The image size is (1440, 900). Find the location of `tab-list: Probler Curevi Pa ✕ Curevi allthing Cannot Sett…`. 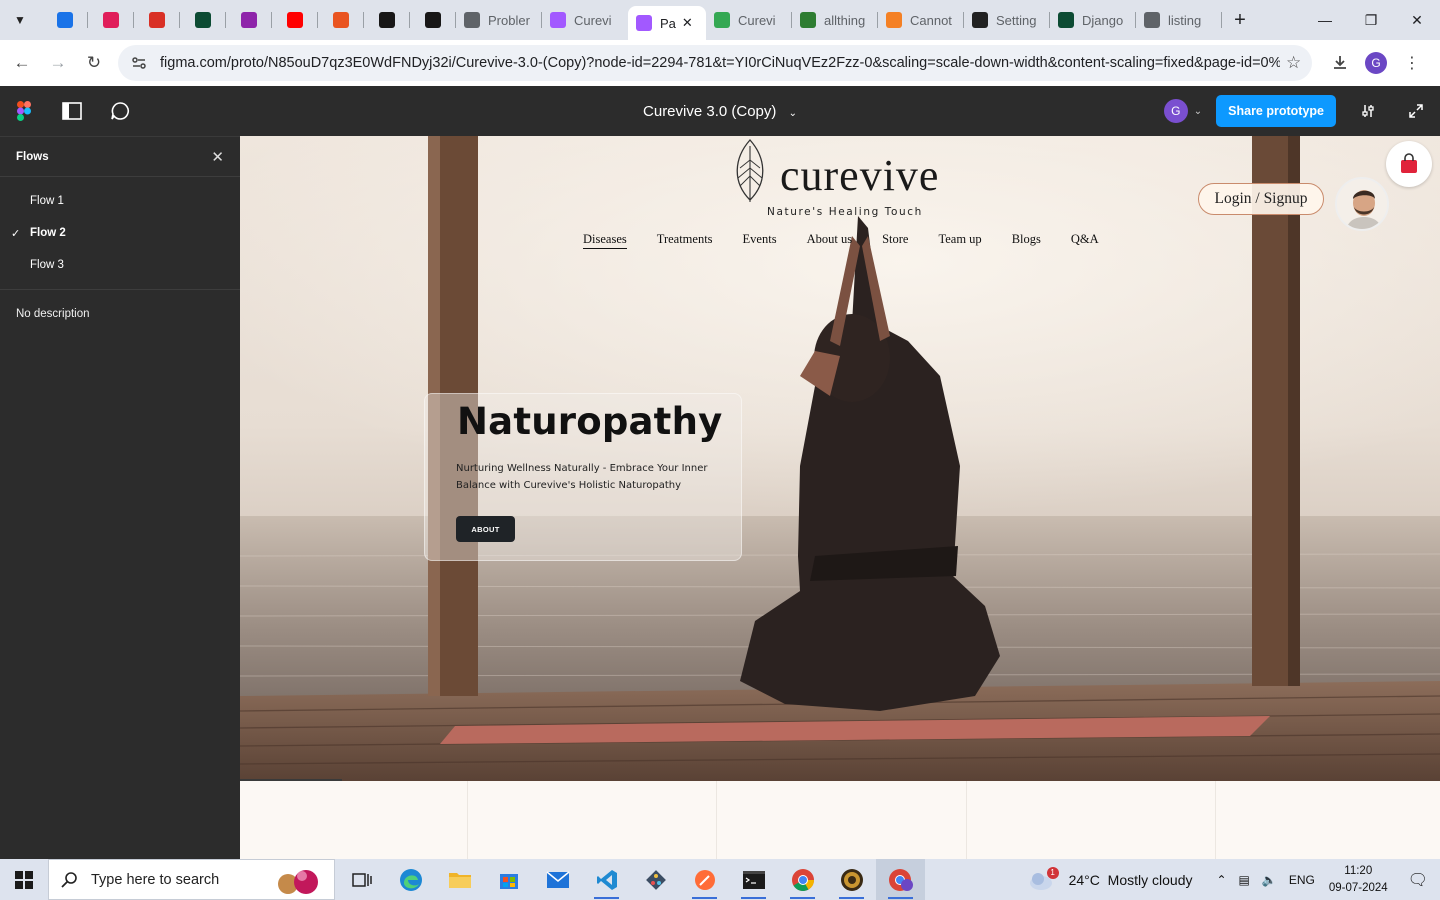

tab-list: Probler Curevi Pa ✕ Curevi allthing Cannot Sett… is located at coordinates (632, 20).